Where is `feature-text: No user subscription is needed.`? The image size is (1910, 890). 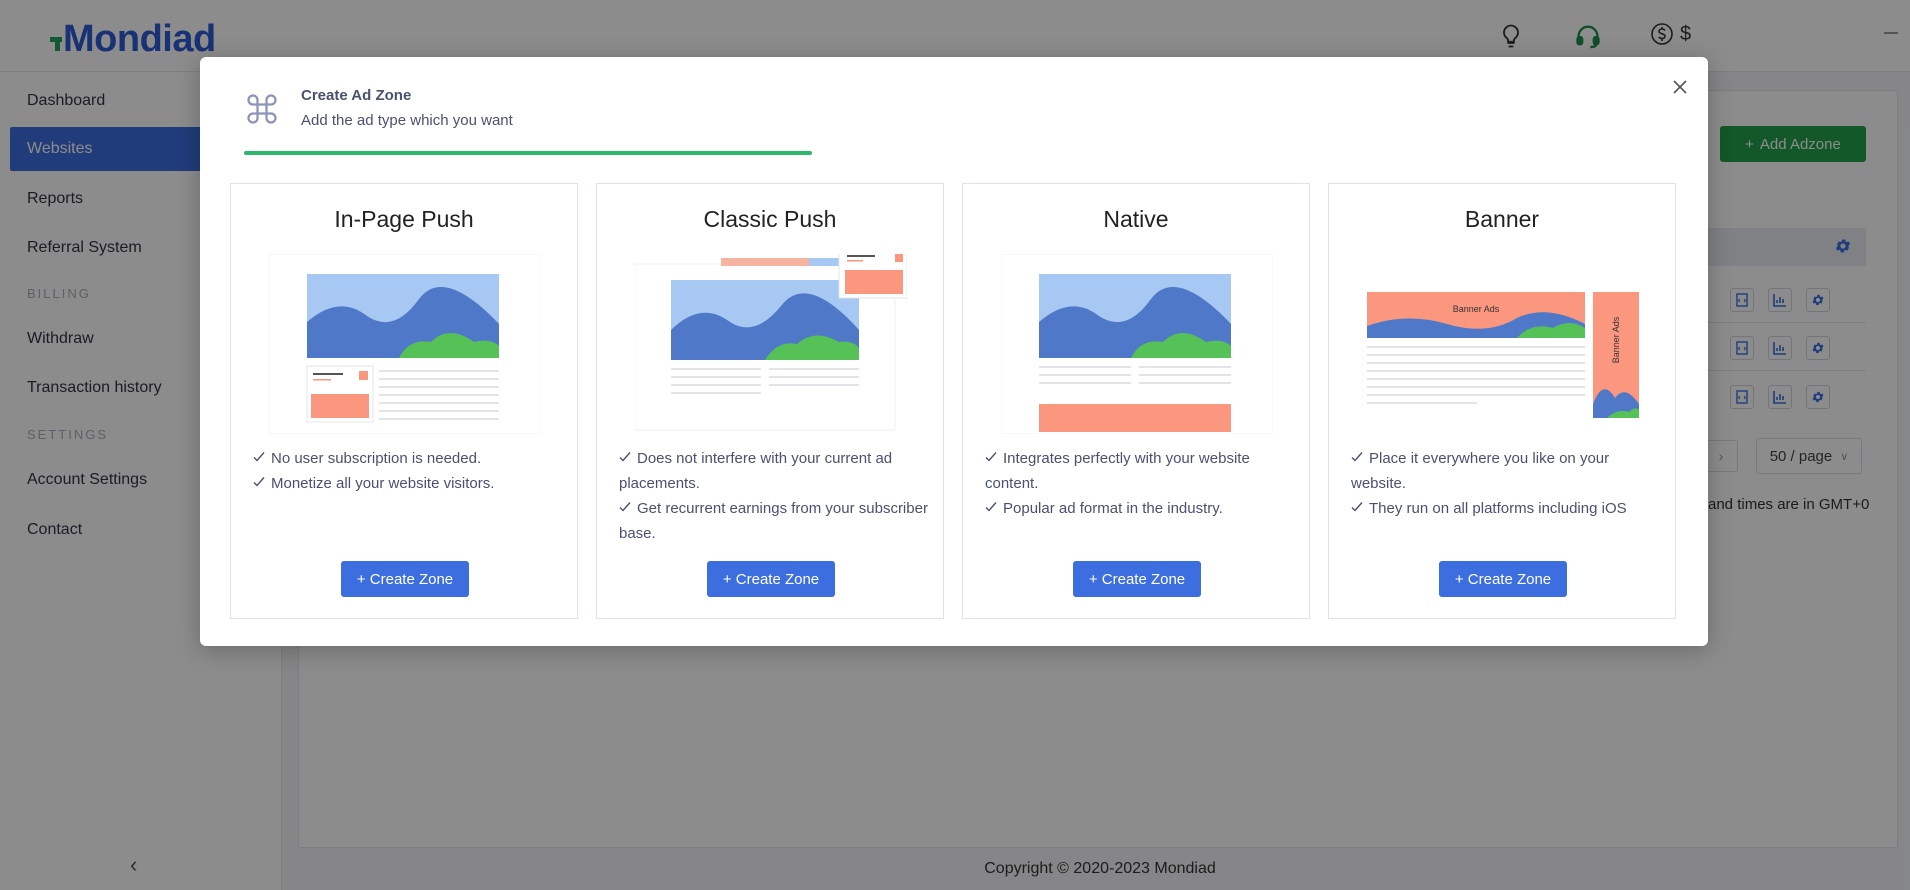
feature-text: No user subscription is needed. is located at coordinates (376, 458).